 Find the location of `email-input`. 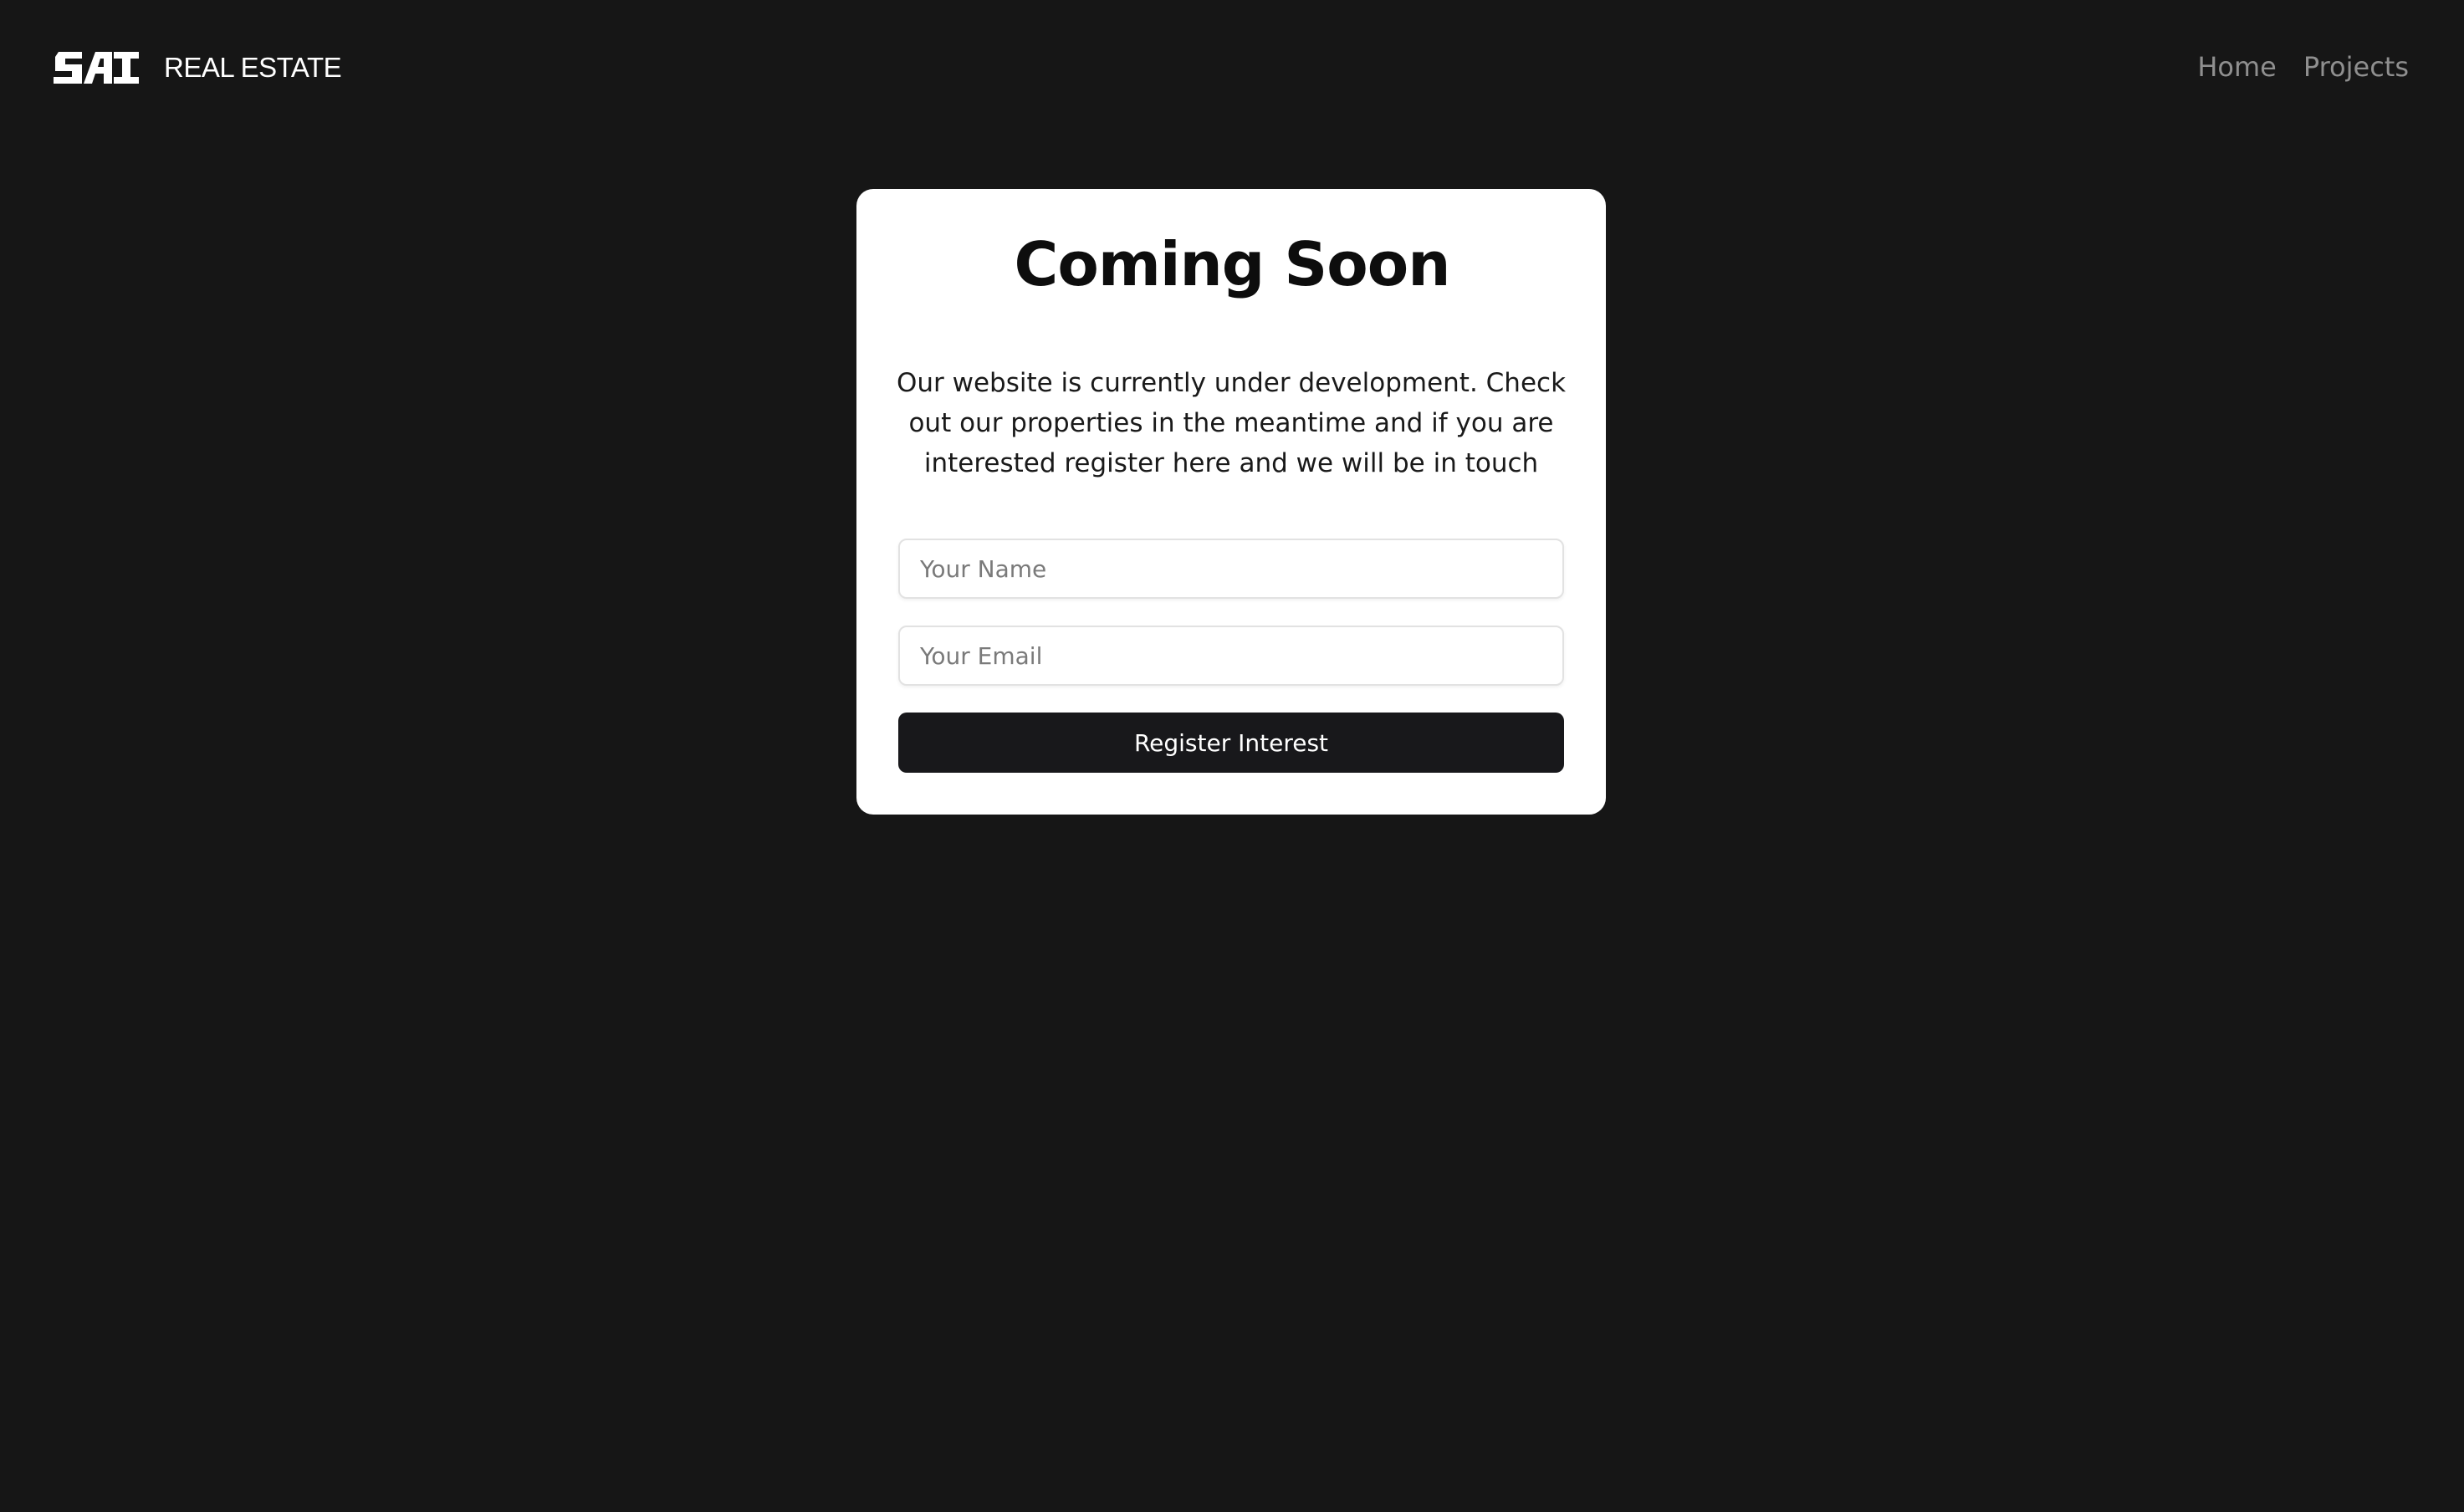

email-input is located at coordinates (1231, 656).